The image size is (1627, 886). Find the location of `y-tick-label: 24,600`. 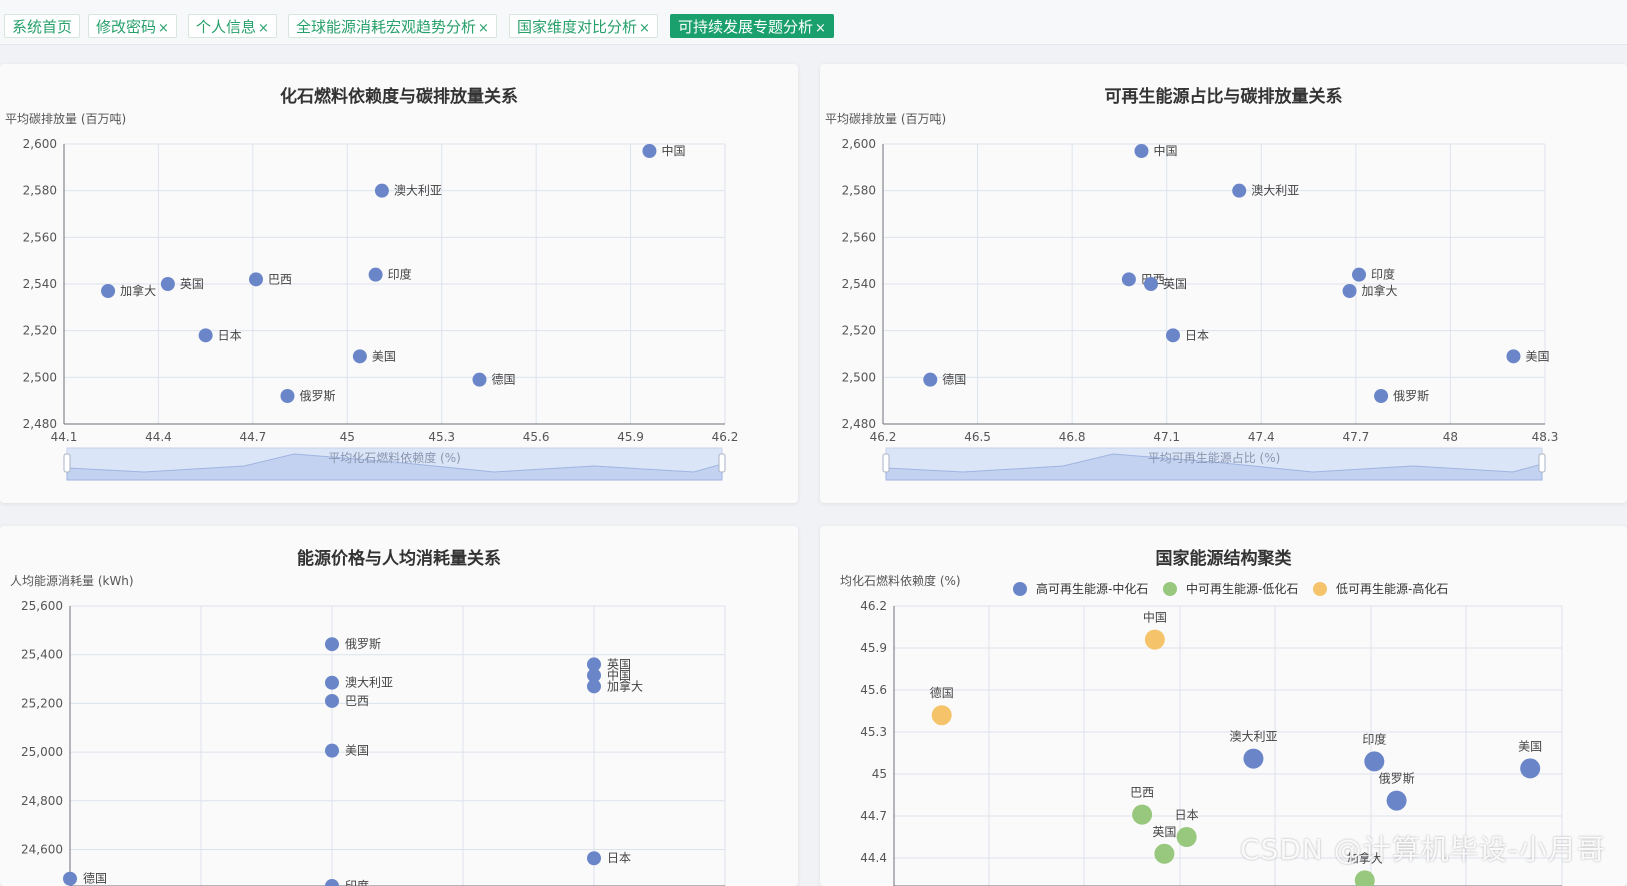

y-tick-label: 24,600 is located at coordinates (42, 849).